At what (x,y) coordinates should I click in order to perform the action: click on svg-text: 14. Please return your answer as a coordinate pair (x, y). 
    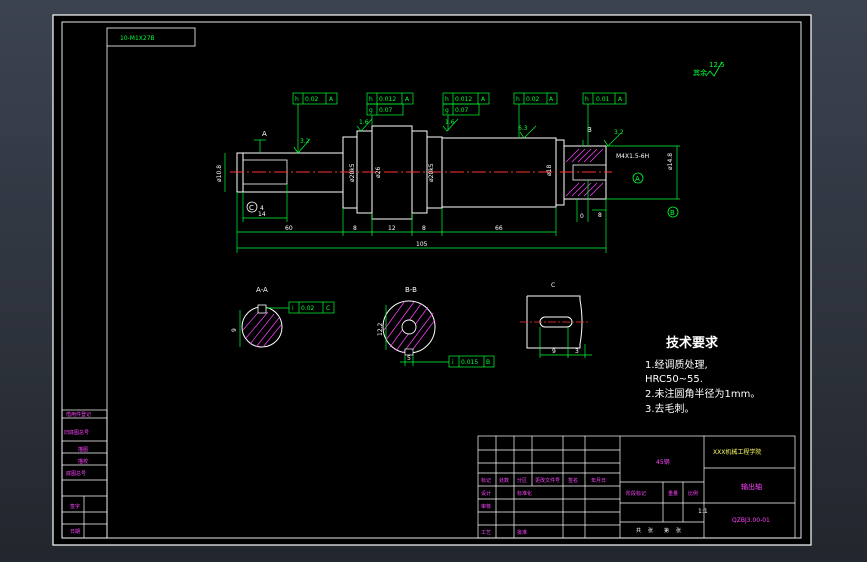
    Looking at the image, I should click on (262, 214).